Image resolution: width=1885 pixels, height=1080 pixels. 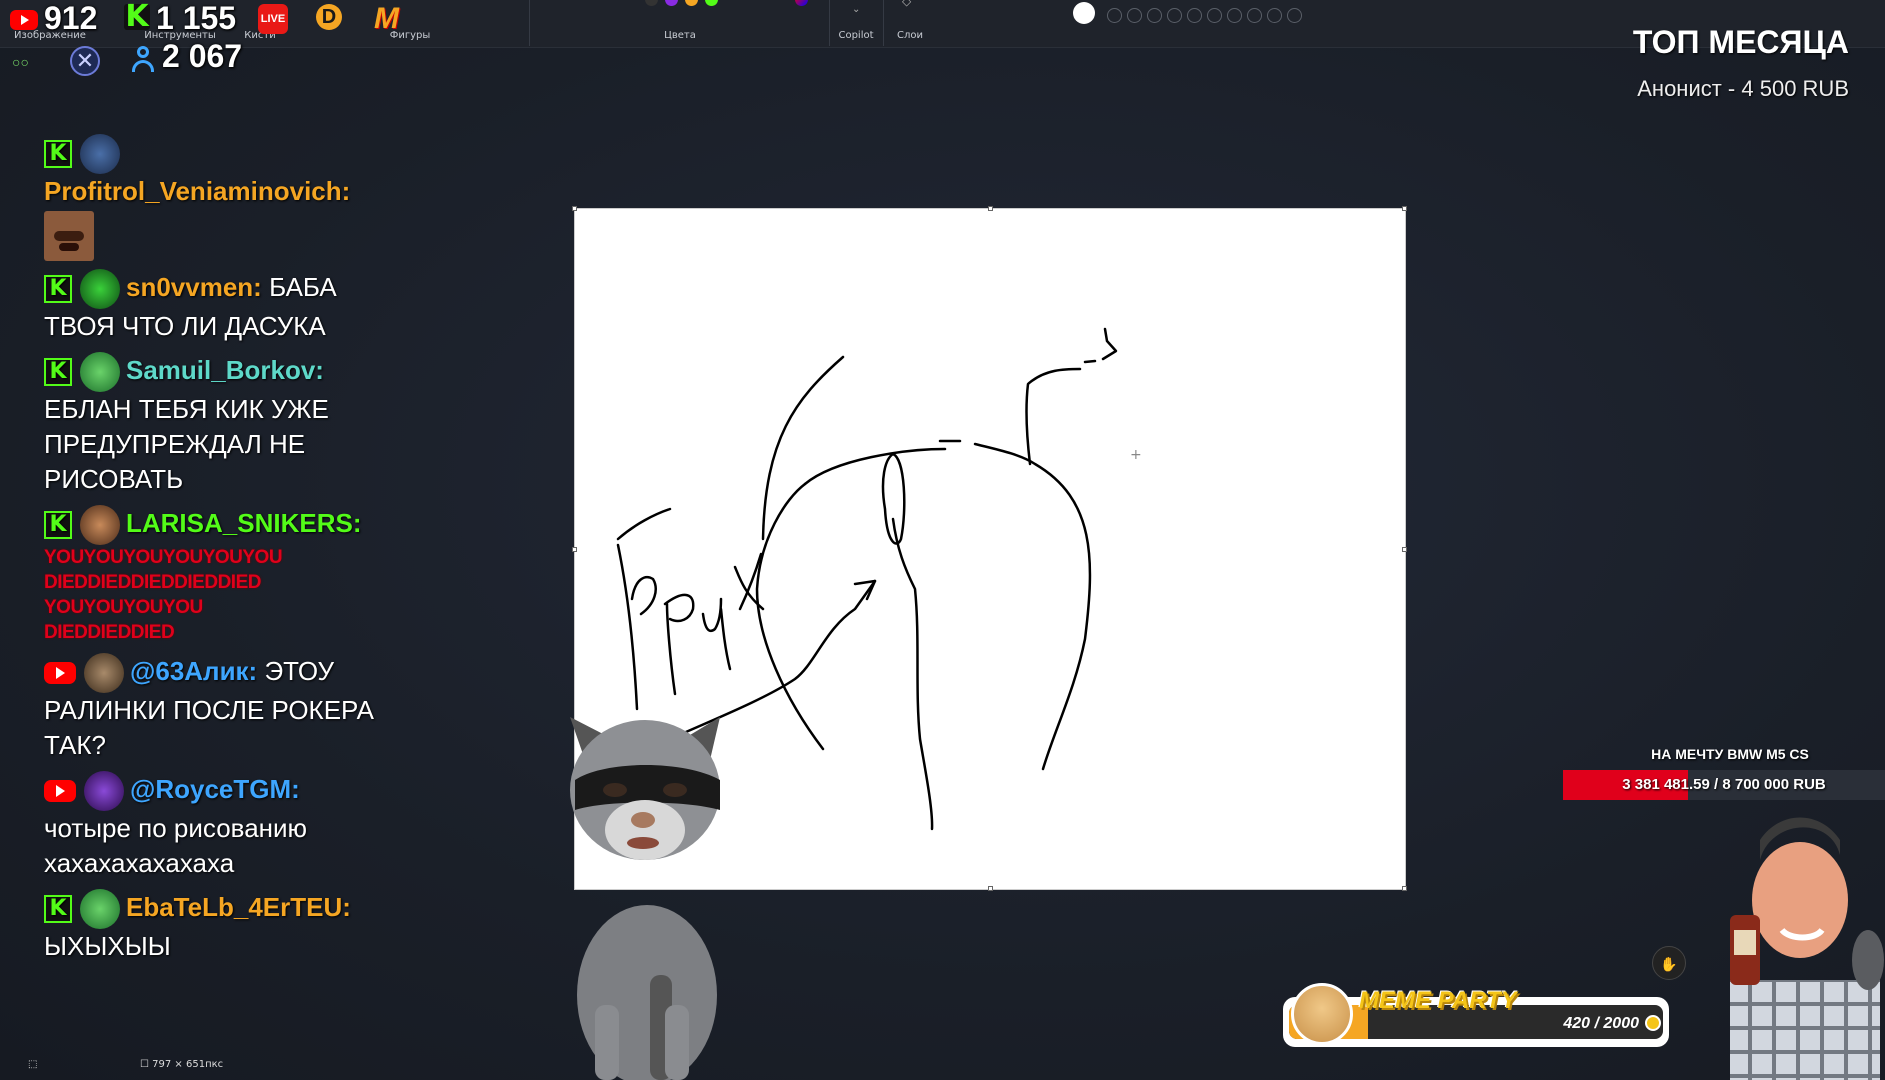 What do you see at coordinates (69, 236) in the screenshot?
I see `emote-image` at bounding box center [69, 236].